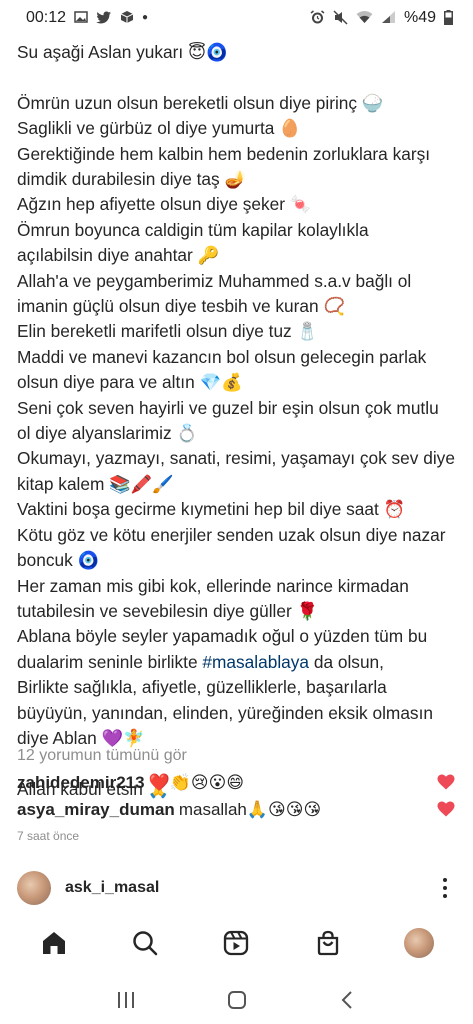 This screenshot has height=1024, width=473. What do you see at coordinates (236, 888) in the screenshot?
I see `add-comment-row: ask_i_masal` at bounding box center [236, 888].